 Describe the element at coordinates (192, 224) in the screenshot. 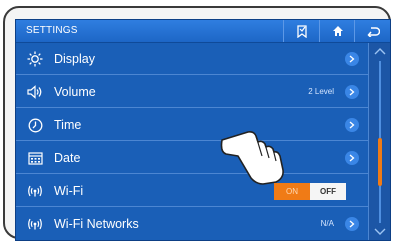

I see `settings-item-wifi-networks: Wi-Fi Networks N/A` at that location.